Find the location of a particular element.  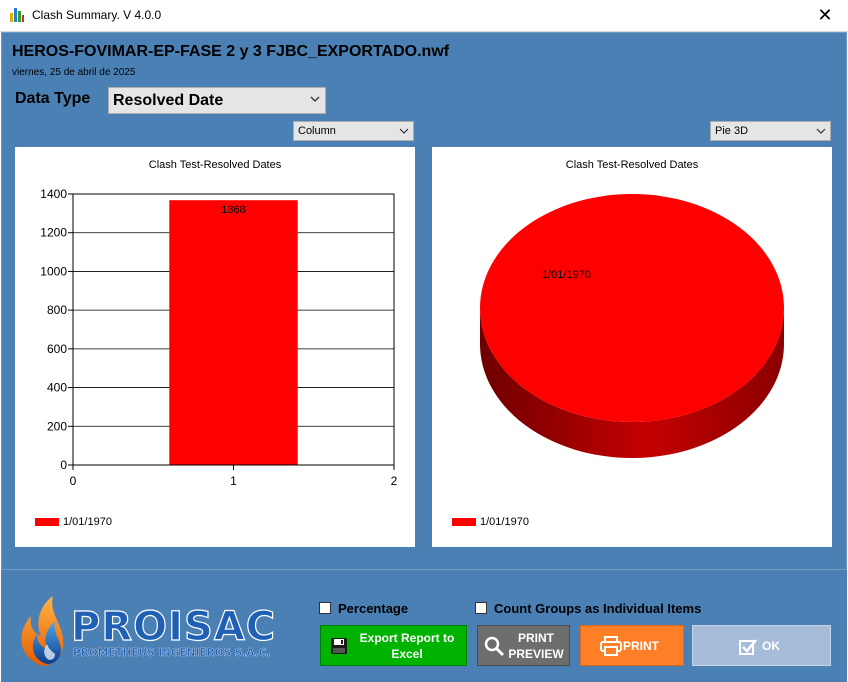

proisac-logo: PROISAC PROMETHEUS INGENIEROS S.A.C. is located at coordinates (148, 631).